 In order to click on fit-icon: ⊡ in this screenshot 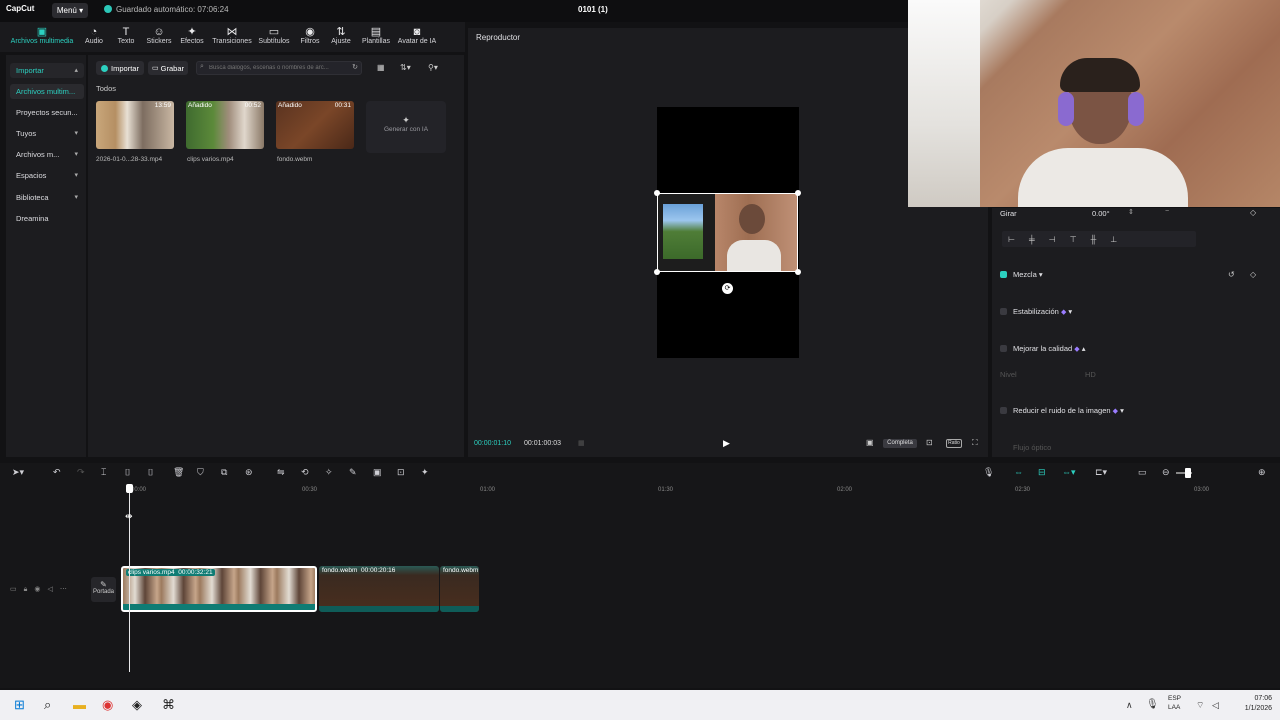, I will do `click(929, 442)`.